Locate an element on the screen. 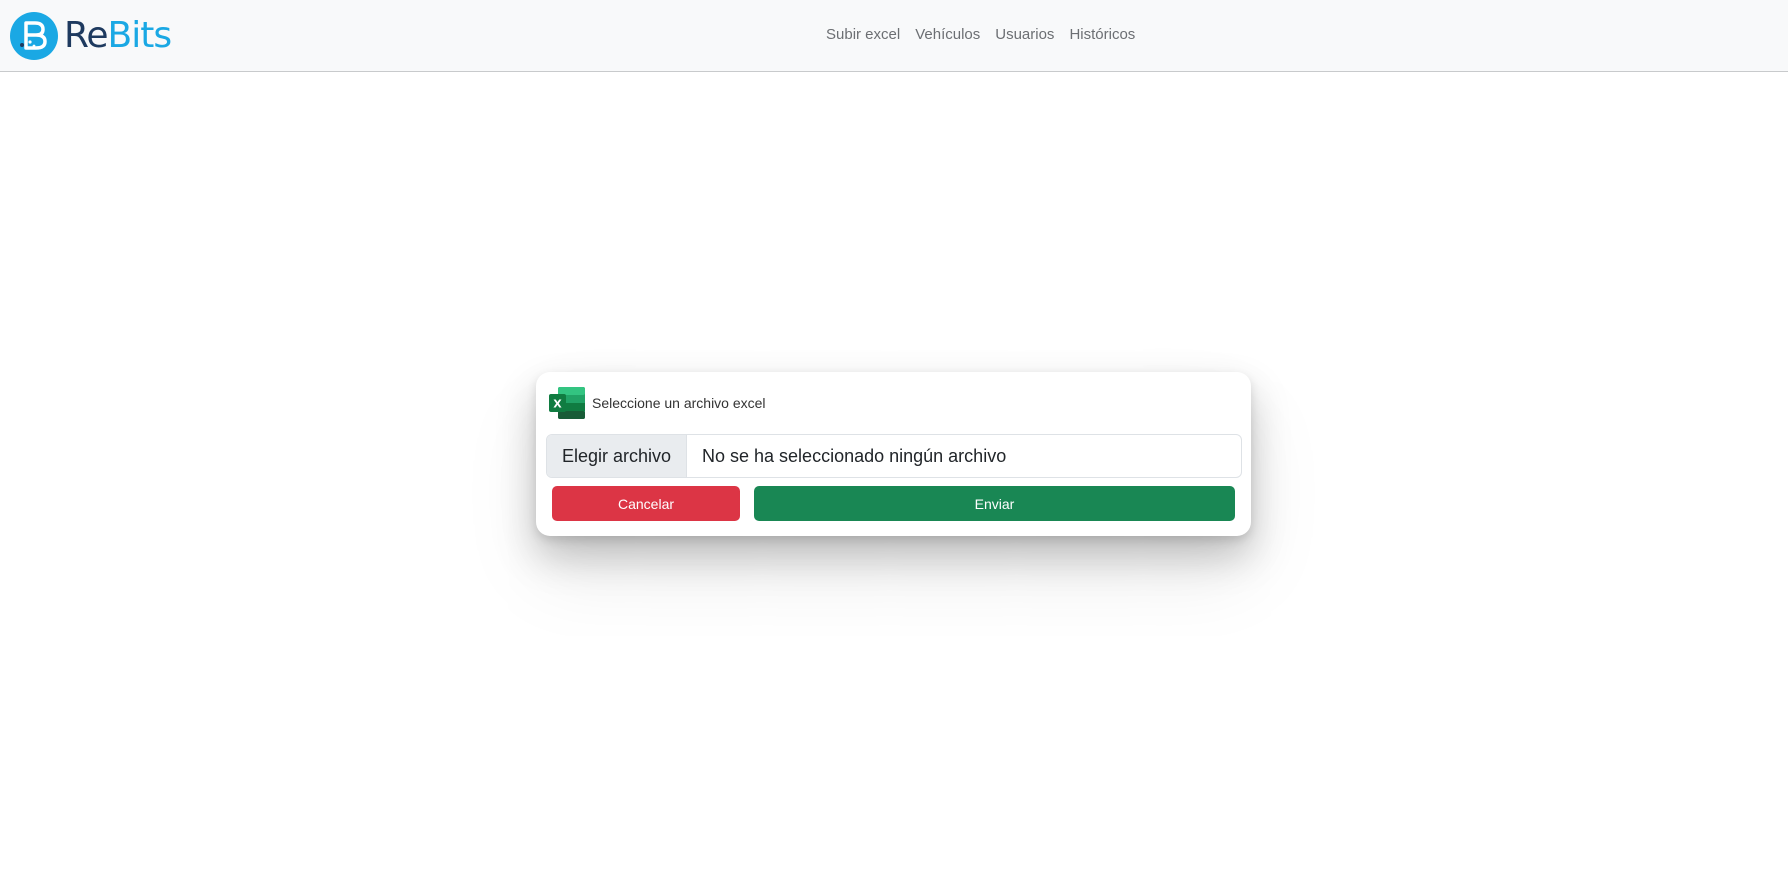  nav-link-usuarios: Usuarios is located at coordinates (1024, 35).